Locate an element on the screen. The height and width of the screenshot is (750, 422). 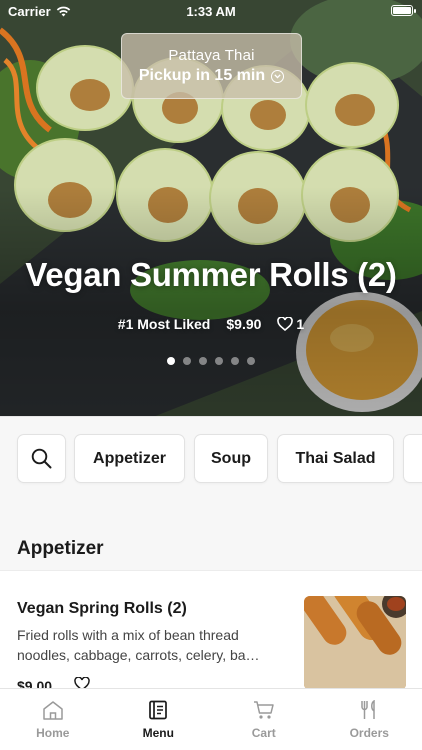
tab-menu: Menu is located at coordinates (159, 719).